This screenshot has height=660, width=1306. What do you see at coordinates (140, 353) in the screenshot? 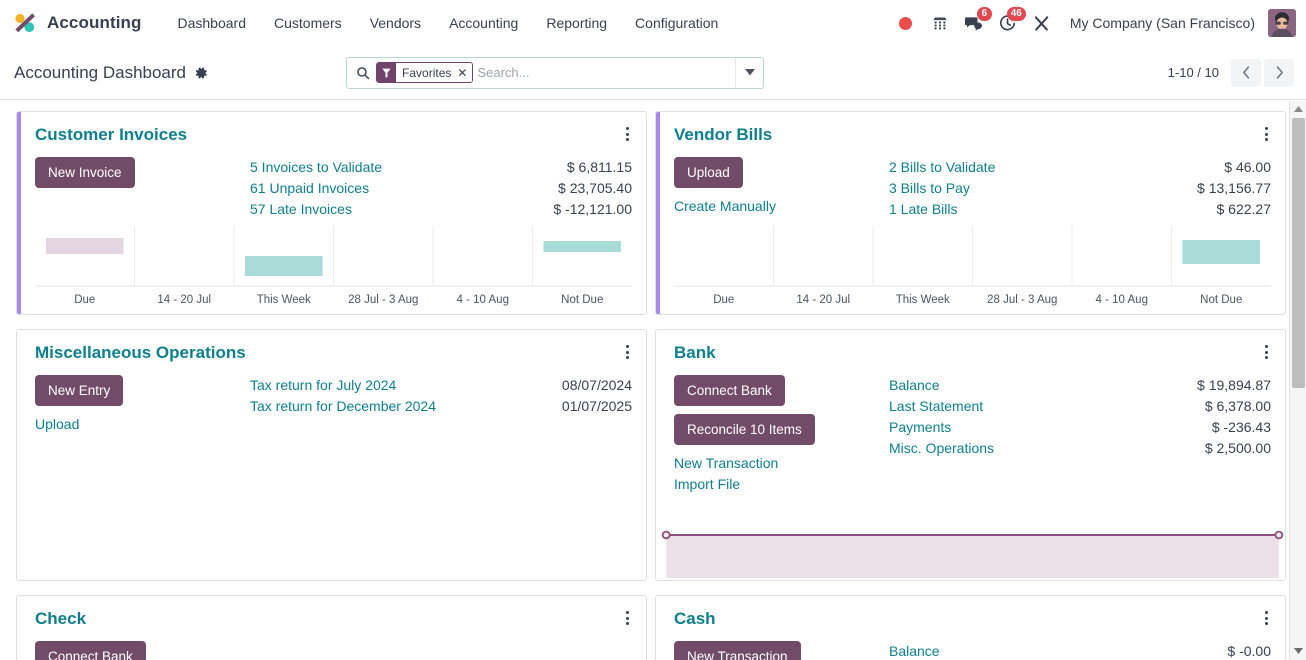
I see `card-title-miscellaneous-operations: Miscellaneous Operations` at bounding box center [140, 353].